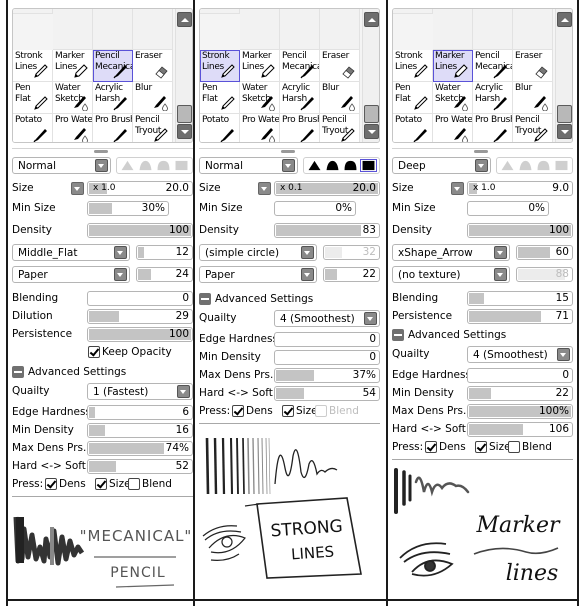 This screenshot has height=606, width=580. Describe the element at coordinates (508, 208) in the screenshot. I see `slider: 0%` at that location.